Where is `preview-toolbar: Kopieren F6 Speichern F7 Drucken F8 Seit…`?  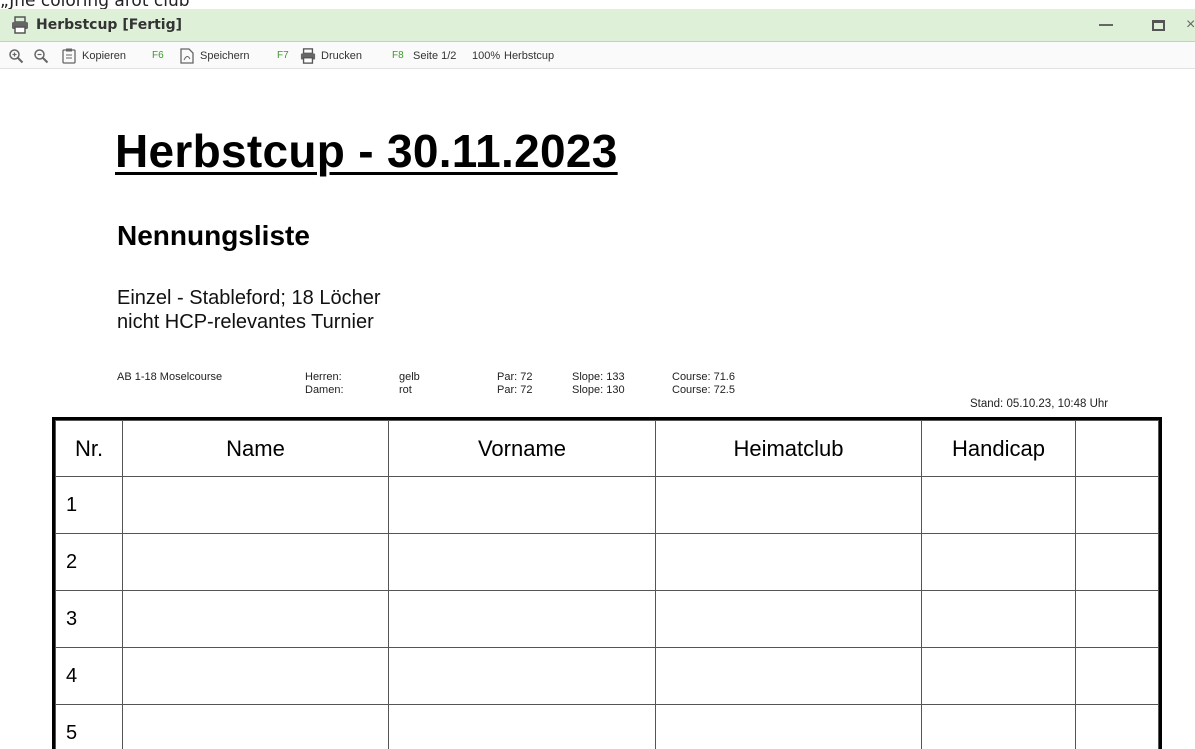
preview-toolbar: Kopieren F6 Speichern F7 Drucken F8 Seit… is located at coordinates (597, 55).